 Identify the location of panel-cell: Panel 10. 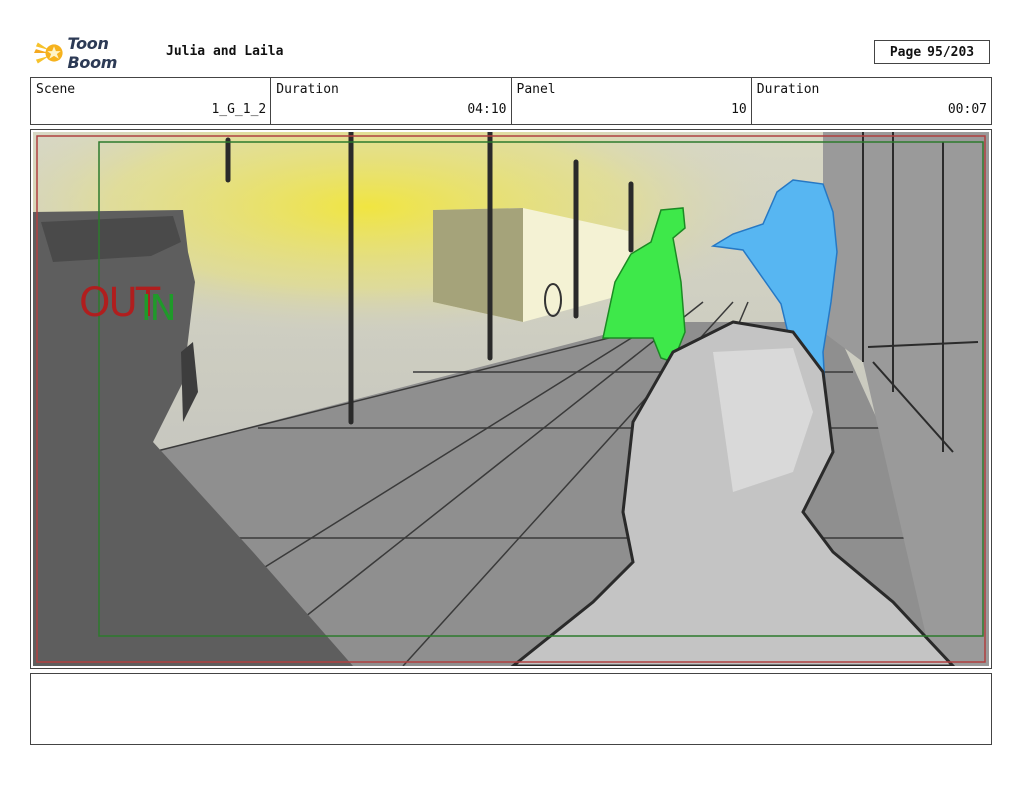
(632, 101).